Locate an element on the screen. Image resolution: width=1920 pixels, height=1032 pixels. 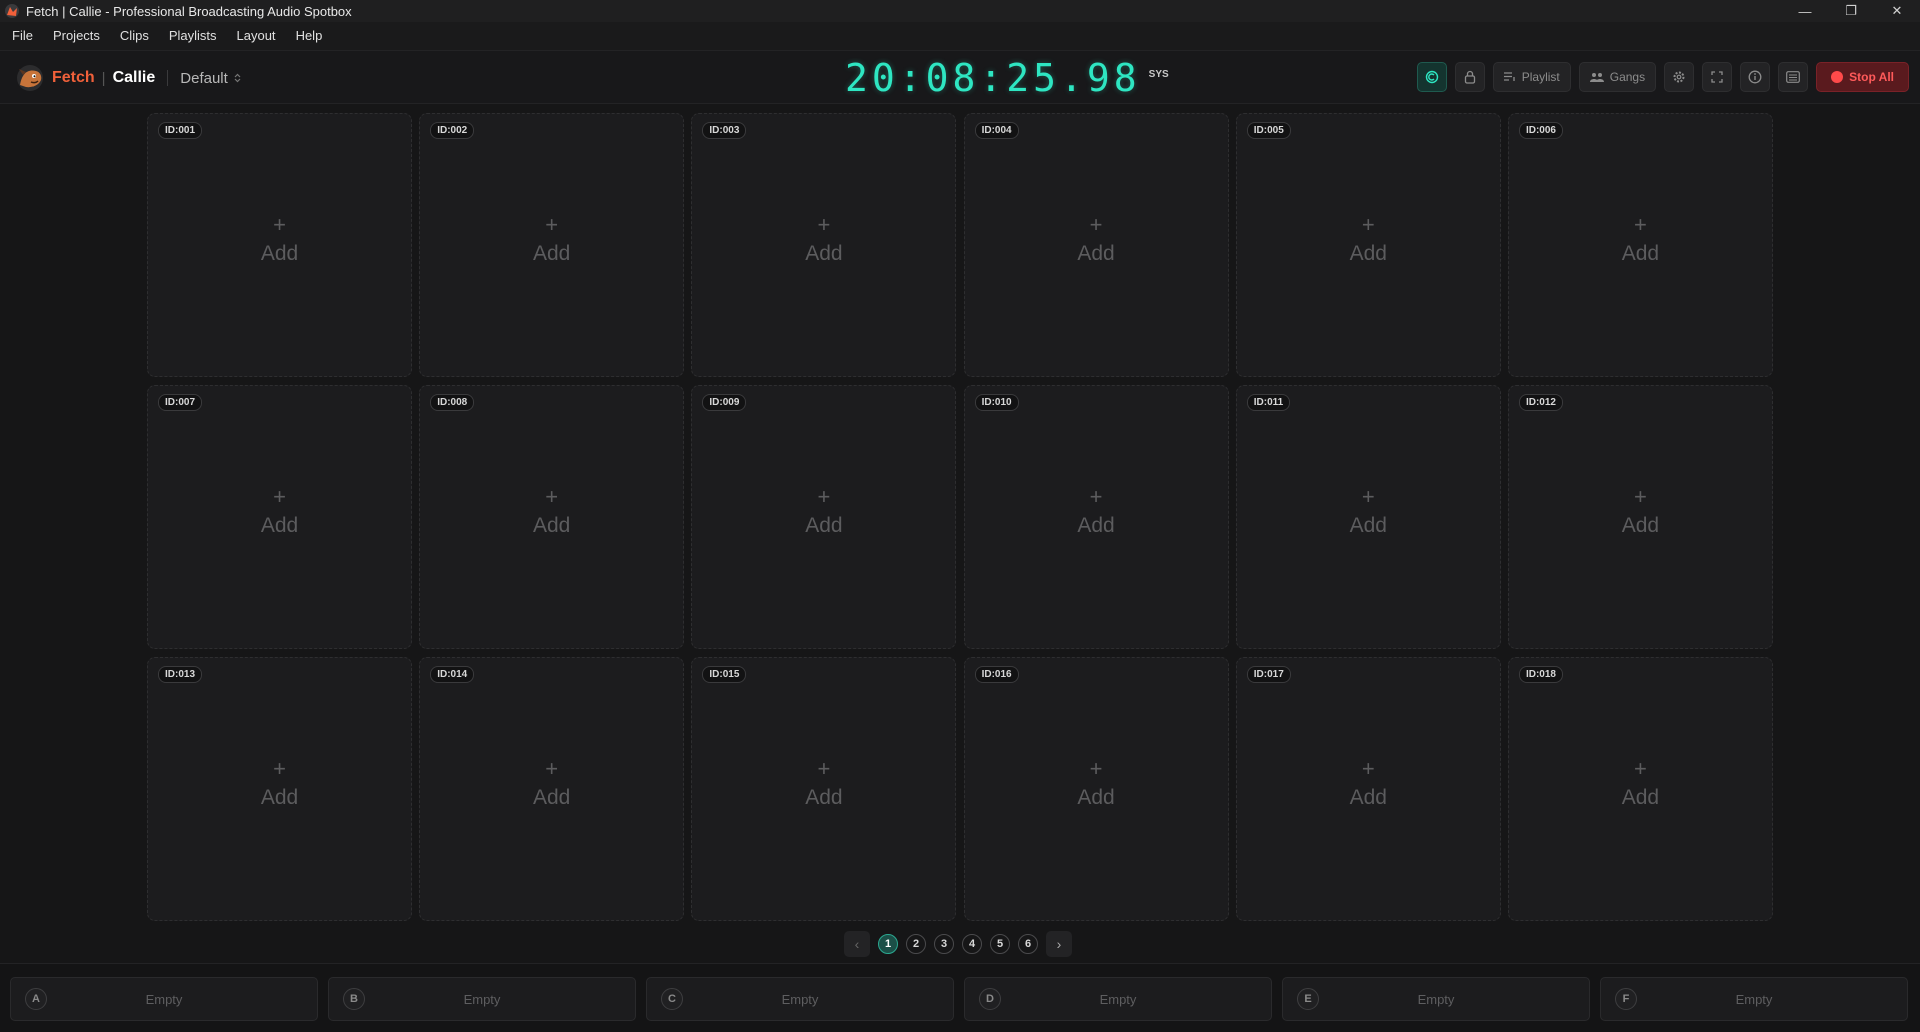
settings-button is located at coordinates (1679, 77).